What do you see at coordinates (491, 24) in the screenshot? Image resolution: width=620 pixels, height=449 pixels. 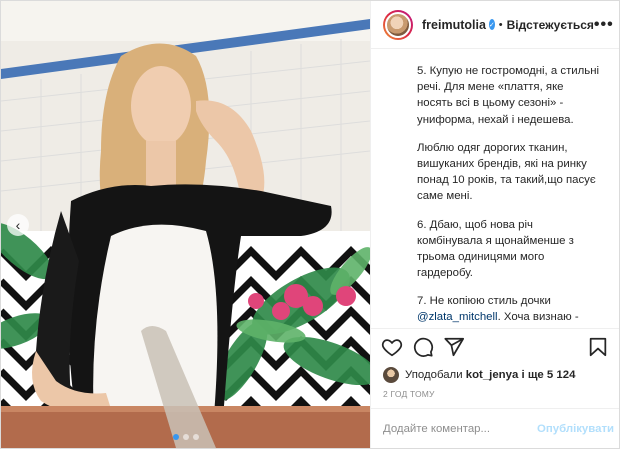 I see `verified-badge-icon: ✓` at bounding box center [491, 24].